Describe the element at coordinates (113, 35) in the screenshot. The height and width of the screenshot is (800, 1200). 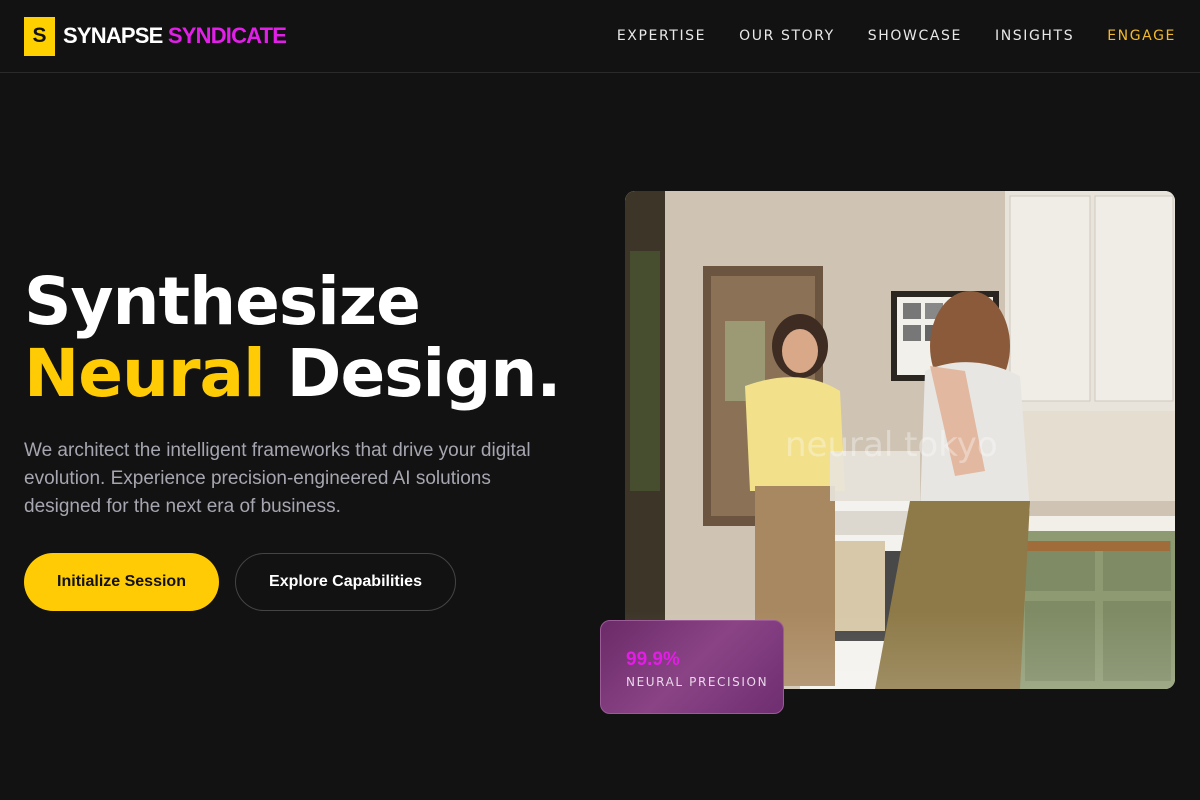
I see `brand-name-part1: SYNAPSE` at that location.